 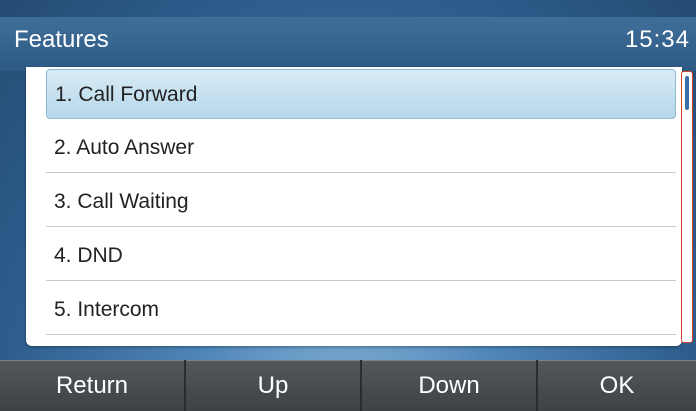 What do you see at coordinates (617, 385) in the screenshot?
I see `ok-button: OK` at bounding box center [617, 385].